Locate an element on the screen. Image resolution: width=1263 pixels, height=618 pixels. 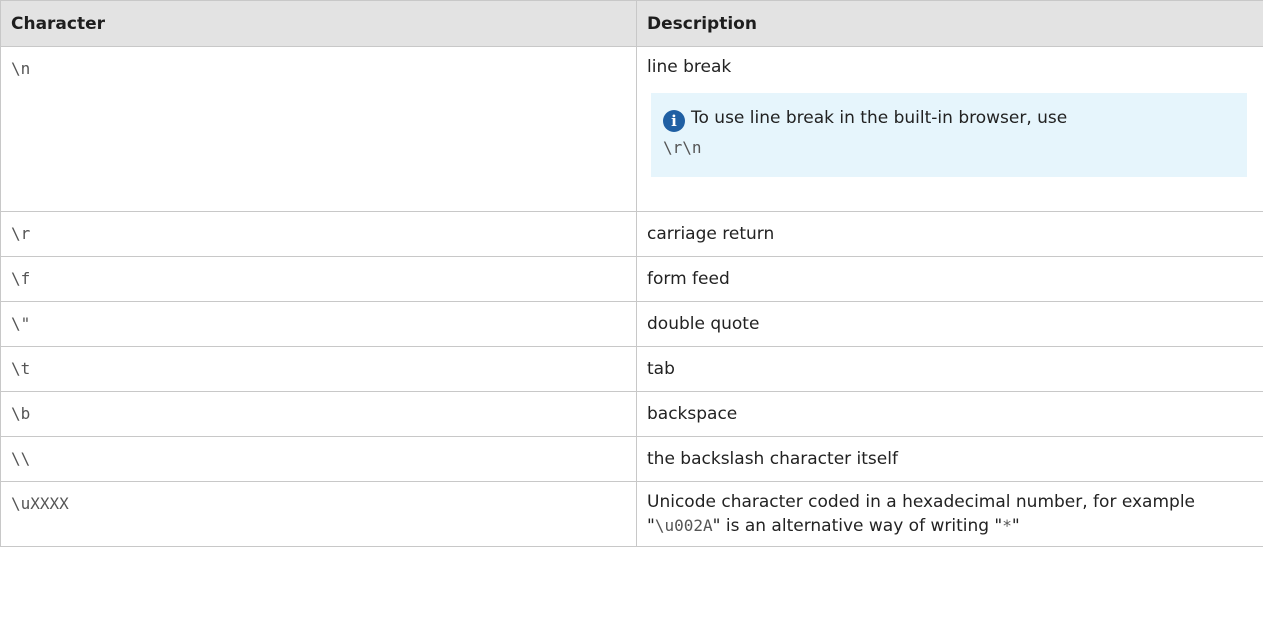
table-row: \\ the backslash character itself is located at coordinates (631, 459).